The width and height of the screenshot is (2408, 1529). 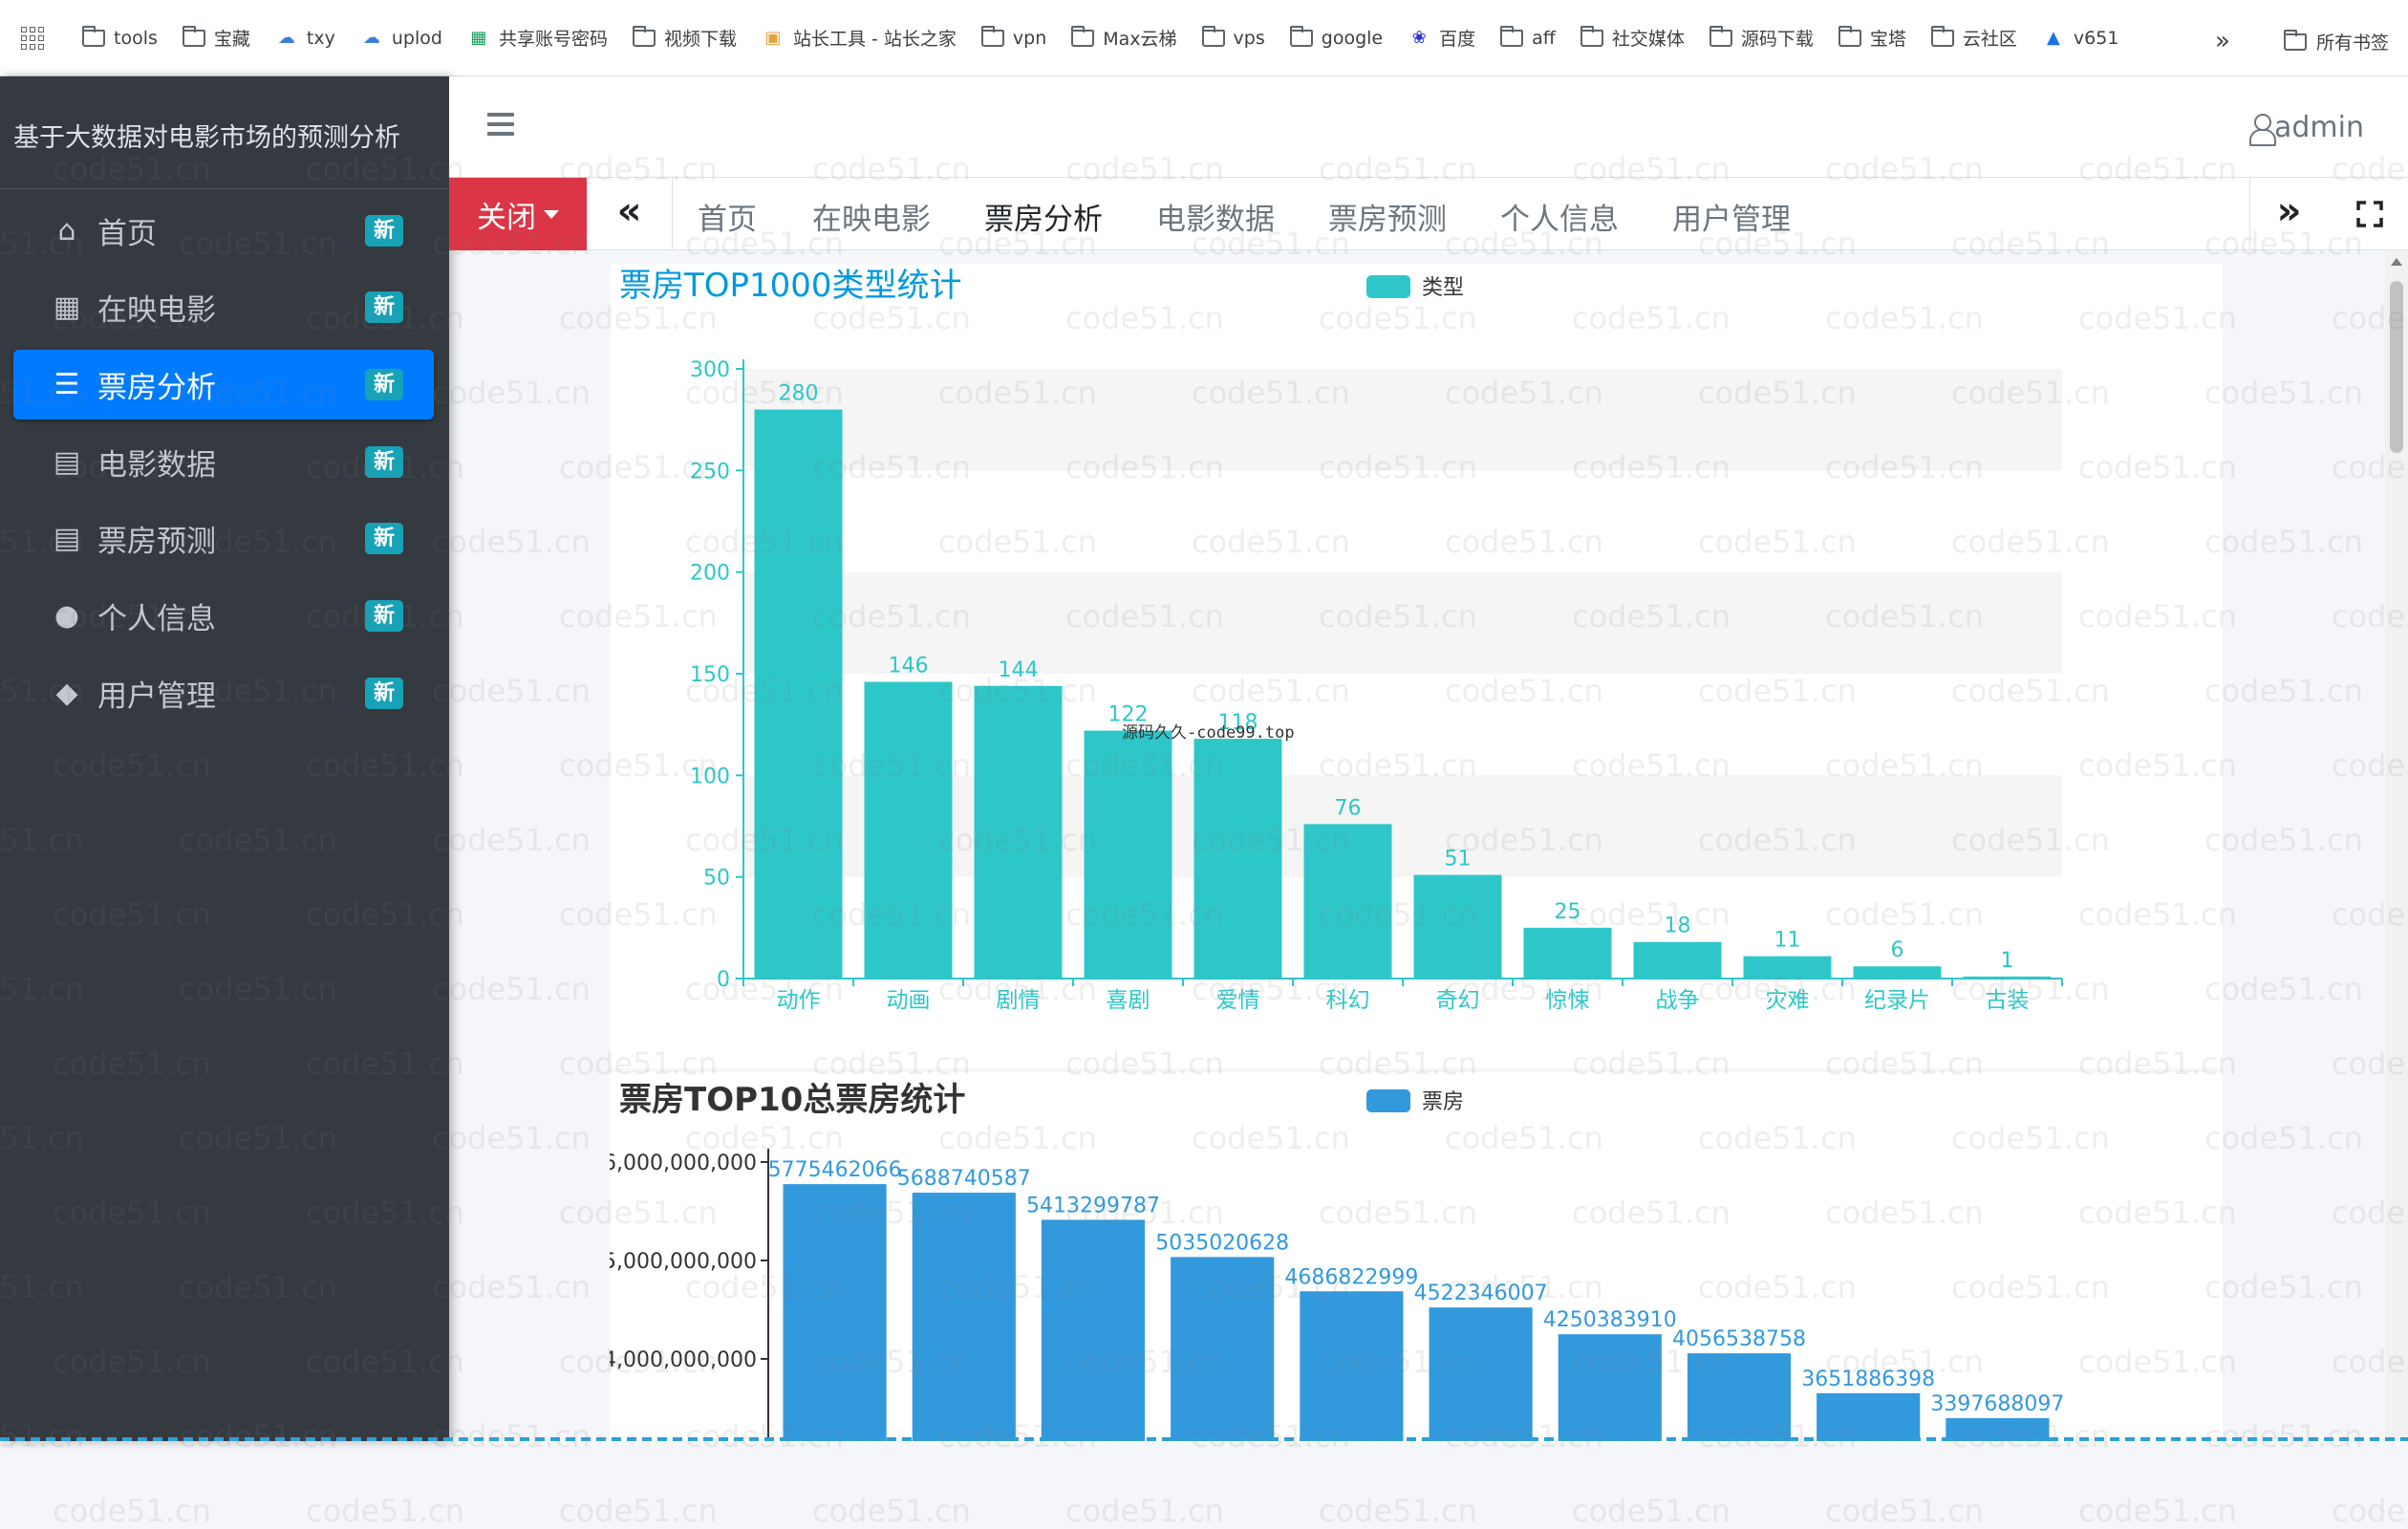 I want to click on user-icon, so click(x=2263, y=129).